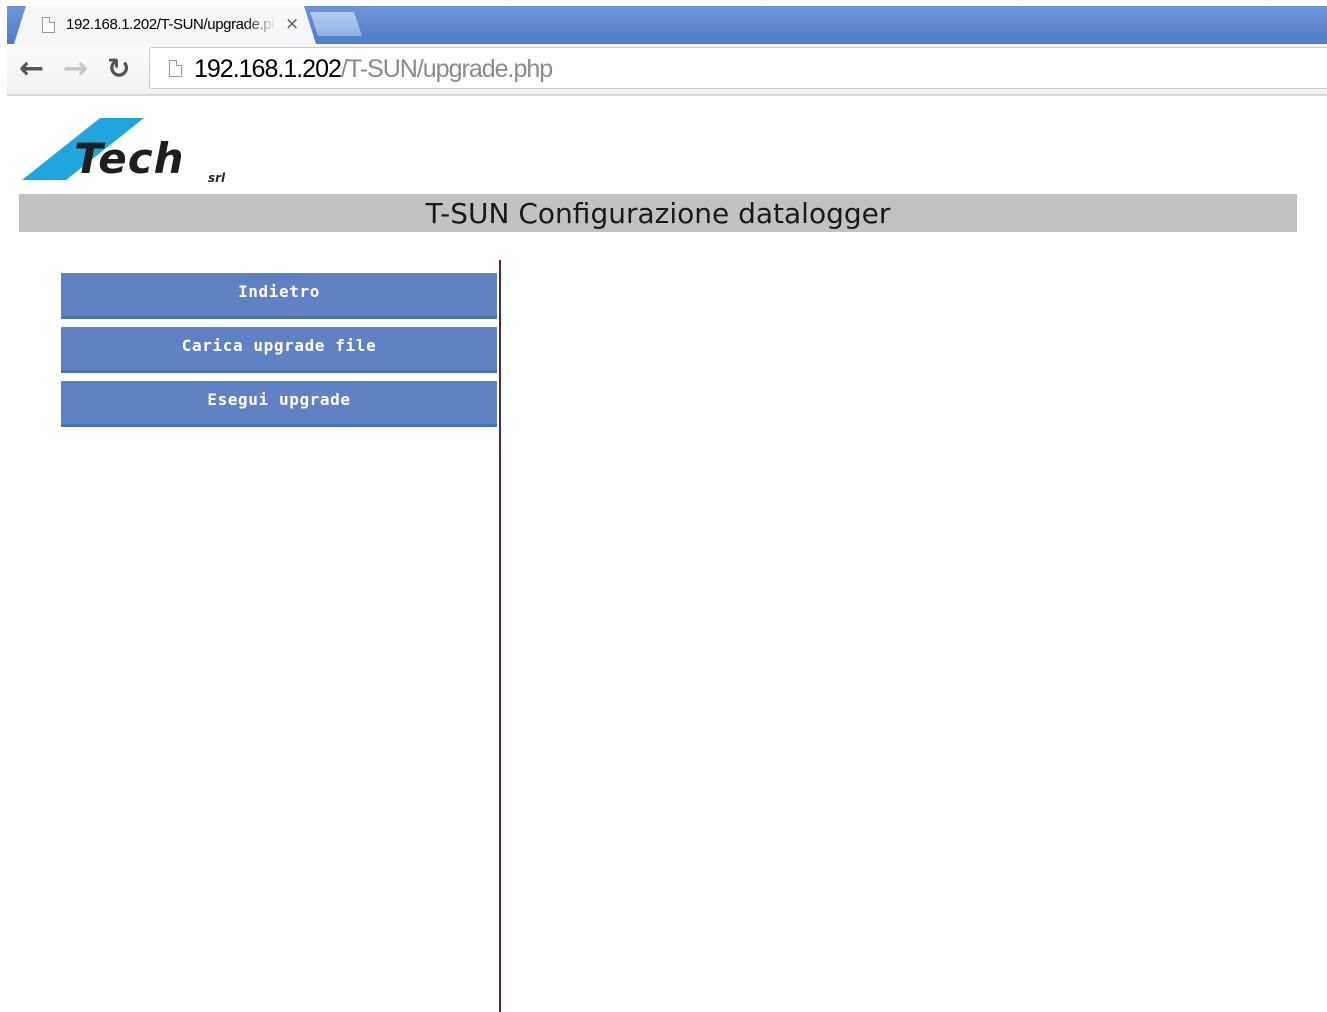 The height and width of the screenshot is (1012, 1327). I want to click on url-host: 192.168.1.202, so click(268, 69).